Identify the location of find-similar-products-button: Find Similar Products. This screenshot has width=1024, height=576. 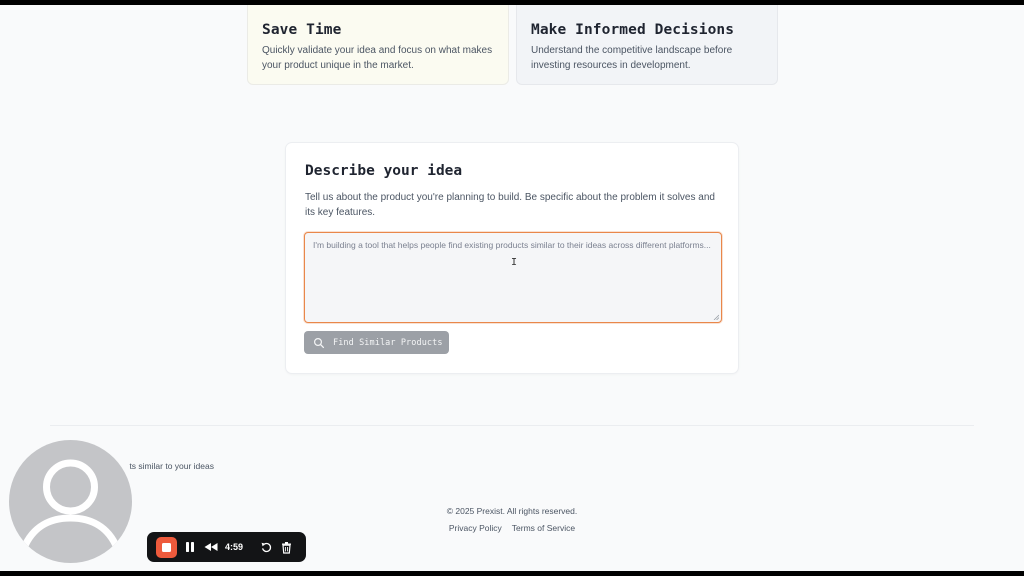
(376, 342).